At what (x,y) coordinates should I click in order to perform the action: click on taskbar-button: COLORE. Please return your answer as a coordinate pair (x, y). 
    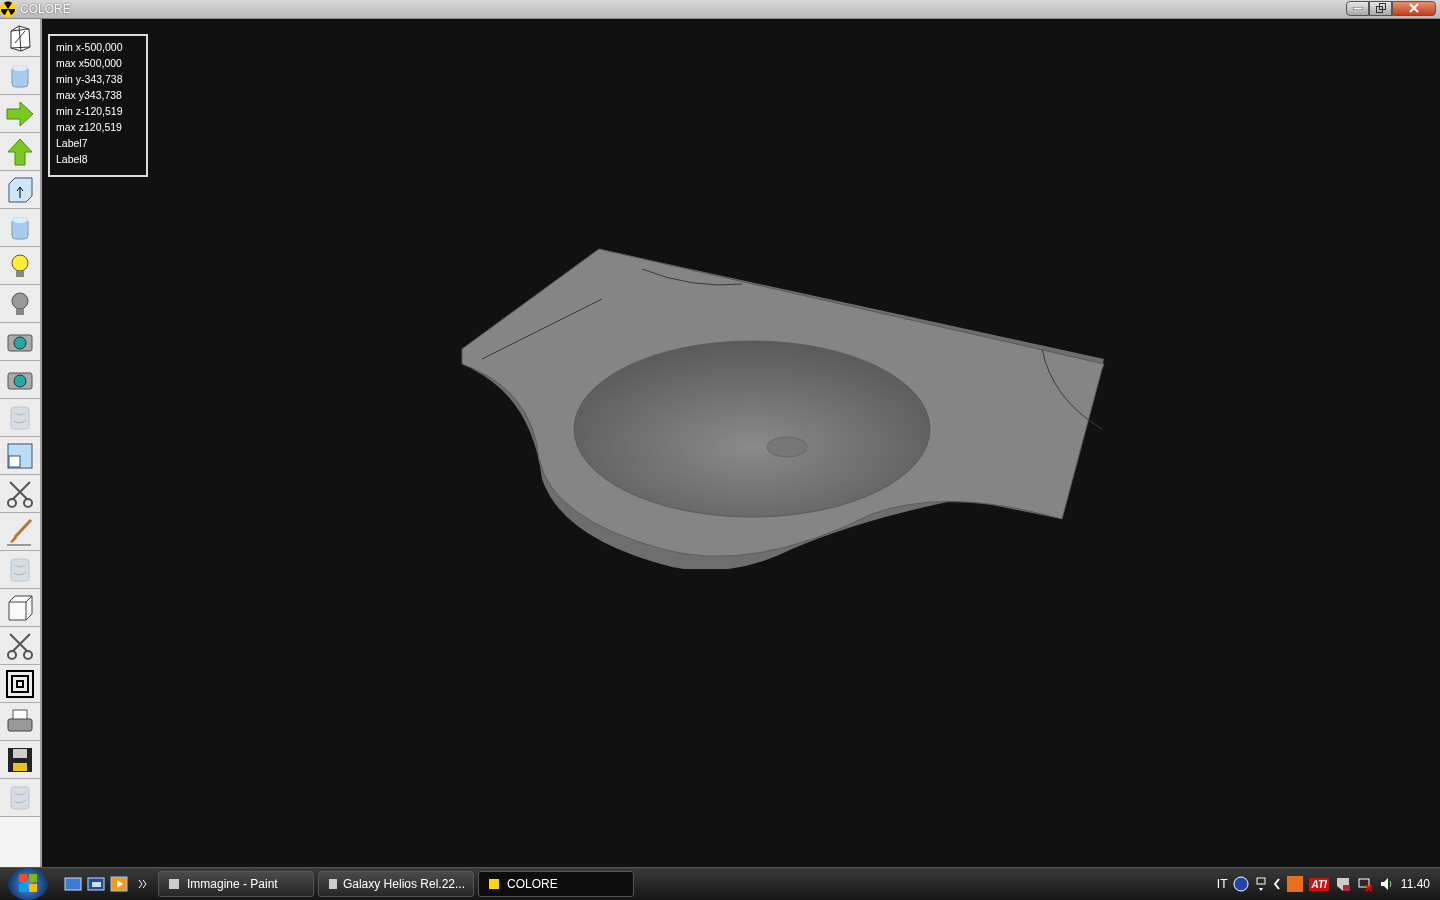
    Looking at the image, I should click on (556, 884).